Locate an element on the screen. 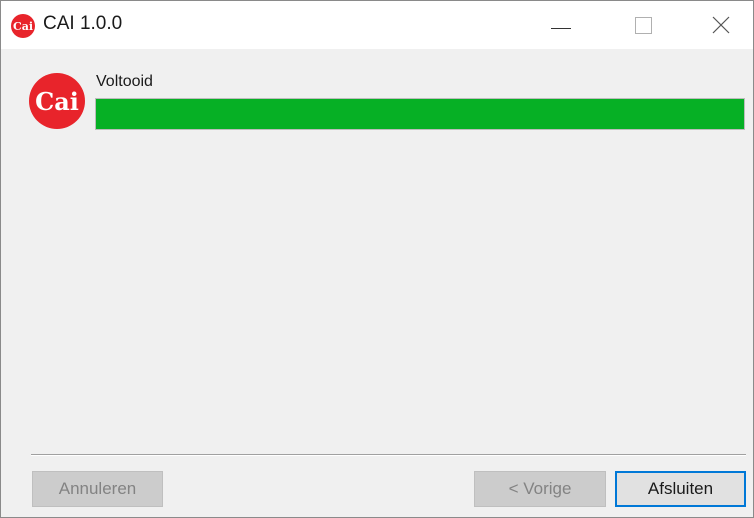 The image size is (754, 518). maximize-icon is located at coordinates (643, 25).